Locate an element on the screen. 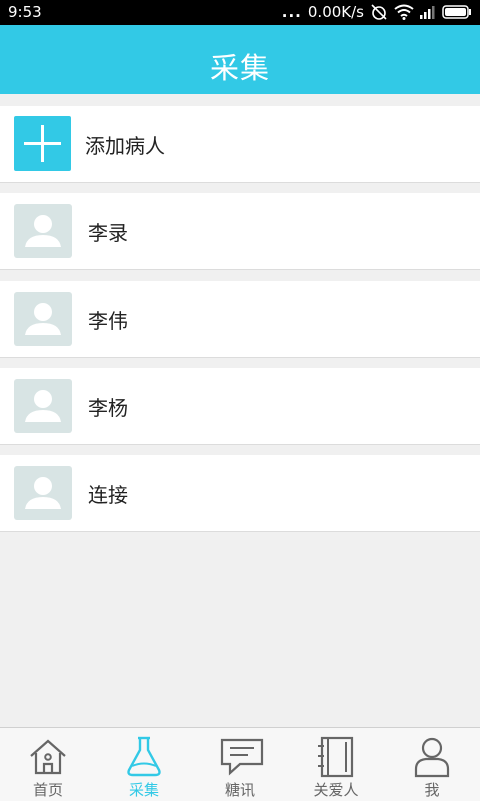  tab-me: 我 is located at coordinates (432, 764).